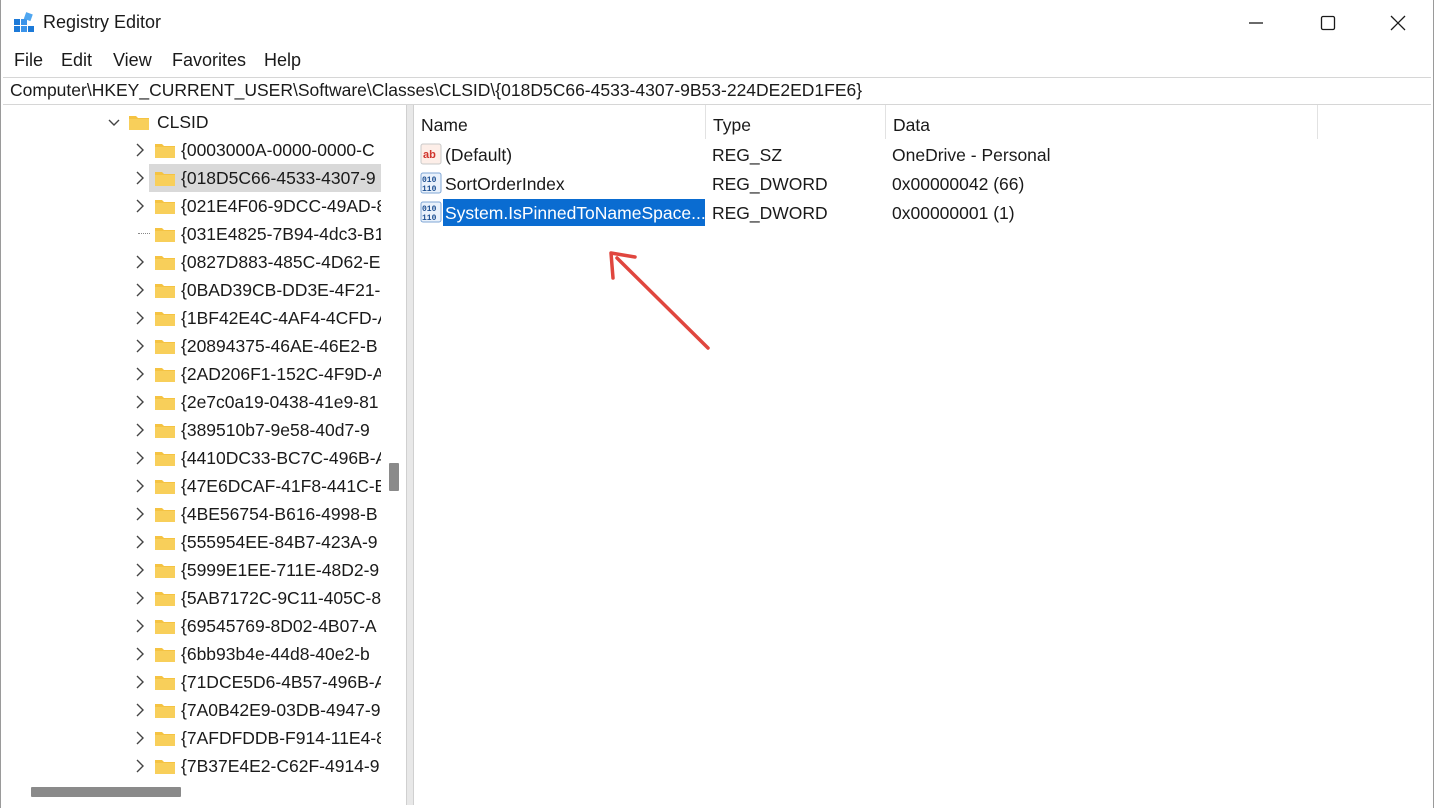  Describe the element at coordinates (1398, 23) in the screenshot. I see `close-button` at that location.